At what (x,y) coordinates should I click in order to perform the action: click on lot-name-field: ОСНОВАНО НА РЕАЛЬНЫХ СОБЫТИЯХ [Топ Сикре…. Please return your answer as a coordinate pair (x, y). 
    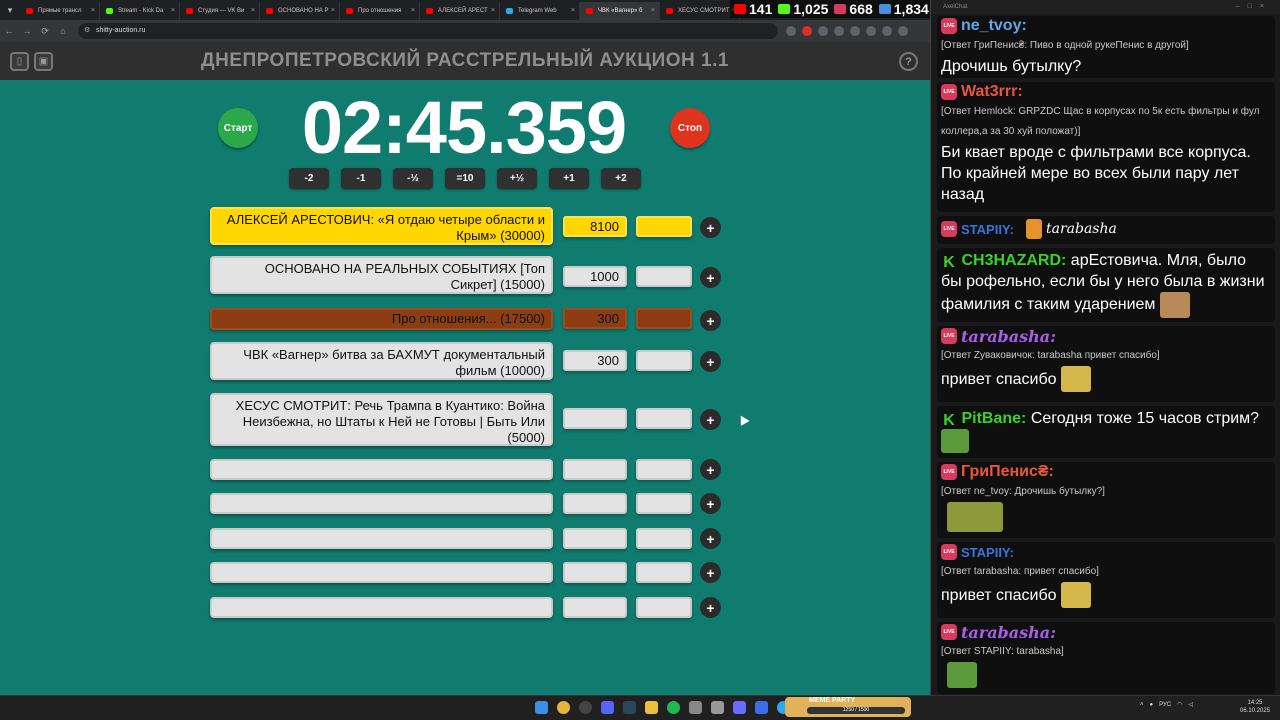
    Looking at the image, I should click on (381, 275).